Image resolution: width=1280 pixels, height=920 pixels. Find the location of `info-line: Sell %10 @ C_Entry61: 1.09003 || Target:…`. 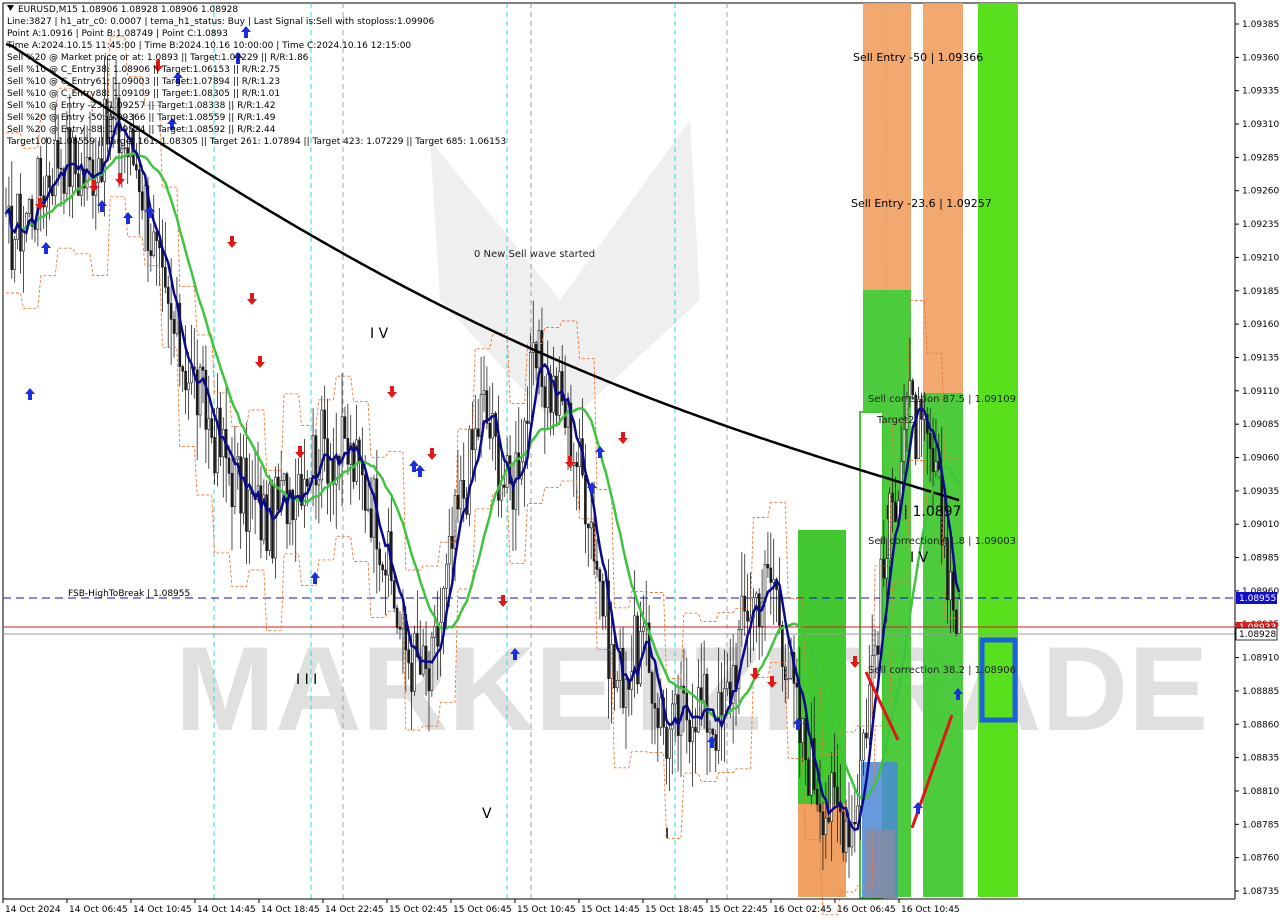

info-line: Sell %10 @ C_Entry61: 1.09003 || Target:… is located at coordinates (143, 82).